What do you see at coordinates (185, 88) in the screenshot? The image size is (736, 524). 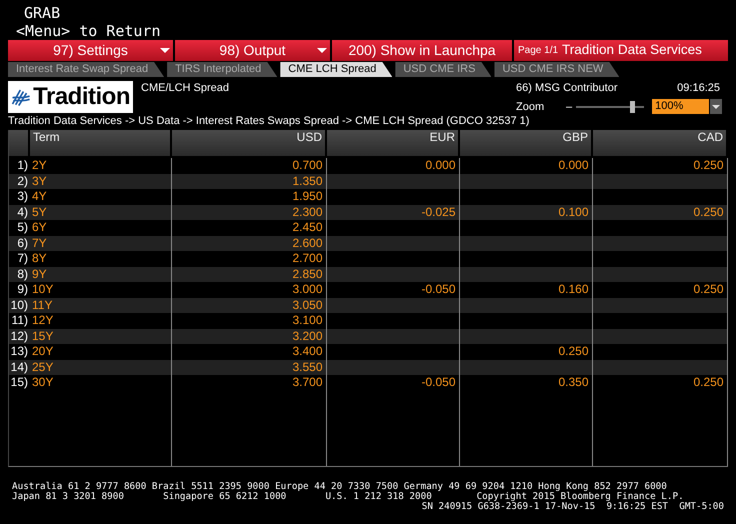 I see `panel-title: CME/LCH Spread` at bounding box center [185, 88].